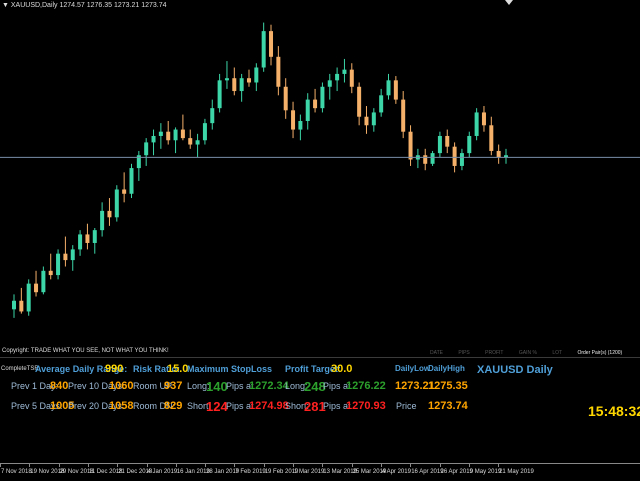 Image resolution: width=640 pixels, height=481 pixels. I want to click on column-lot: LOT, so click(557, 353).